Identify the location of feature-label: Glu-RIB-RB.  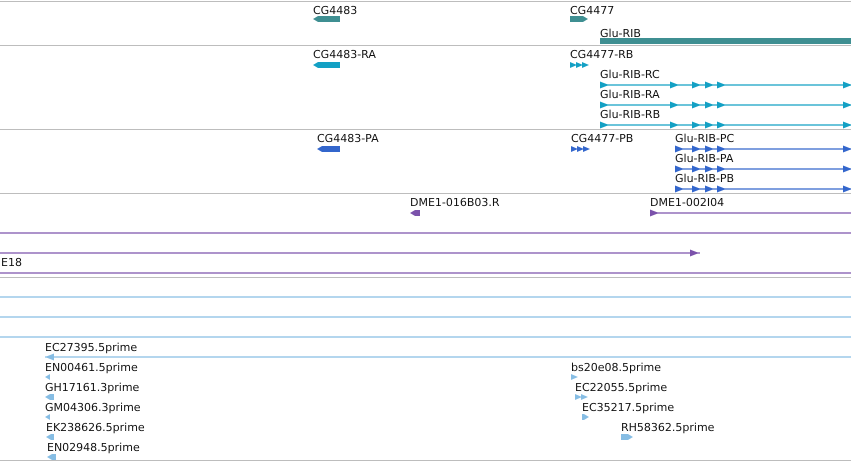
(630, 114).